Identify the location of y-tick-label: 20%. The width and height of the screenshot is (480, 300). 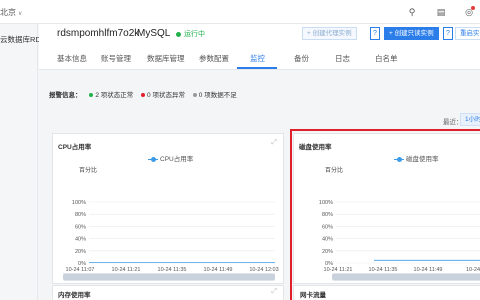
(80, 252).